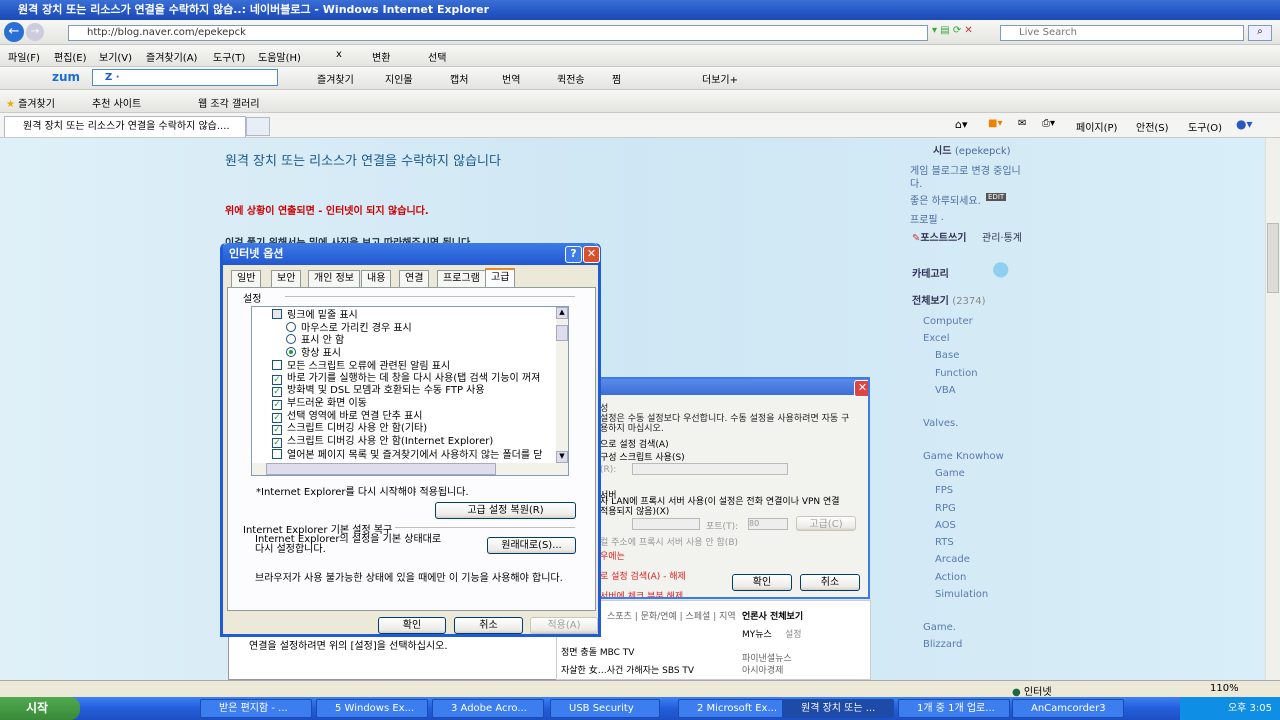  Describe the element at coordinates (339, 54) in the screenshot. I see `close-toolbar-icon: x` at that location.